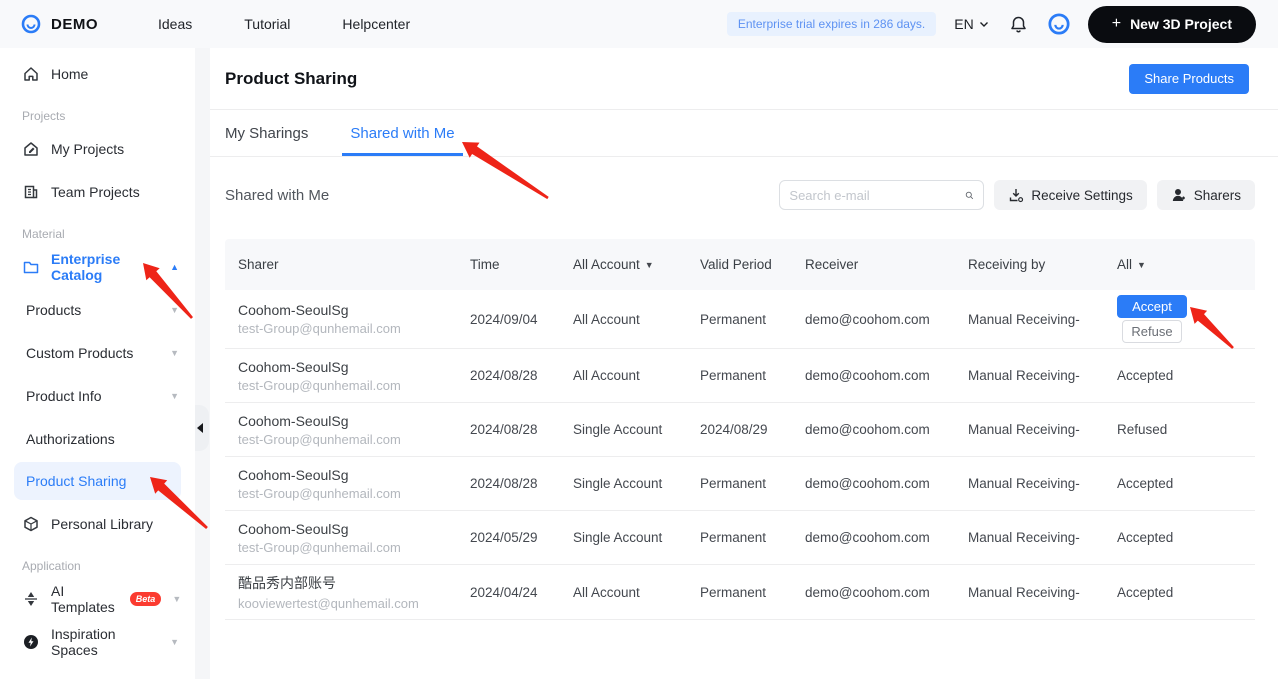 This screenshot has height=679, width=1278. I want to click on sidebar-item-home: Home, so click(97, 73).